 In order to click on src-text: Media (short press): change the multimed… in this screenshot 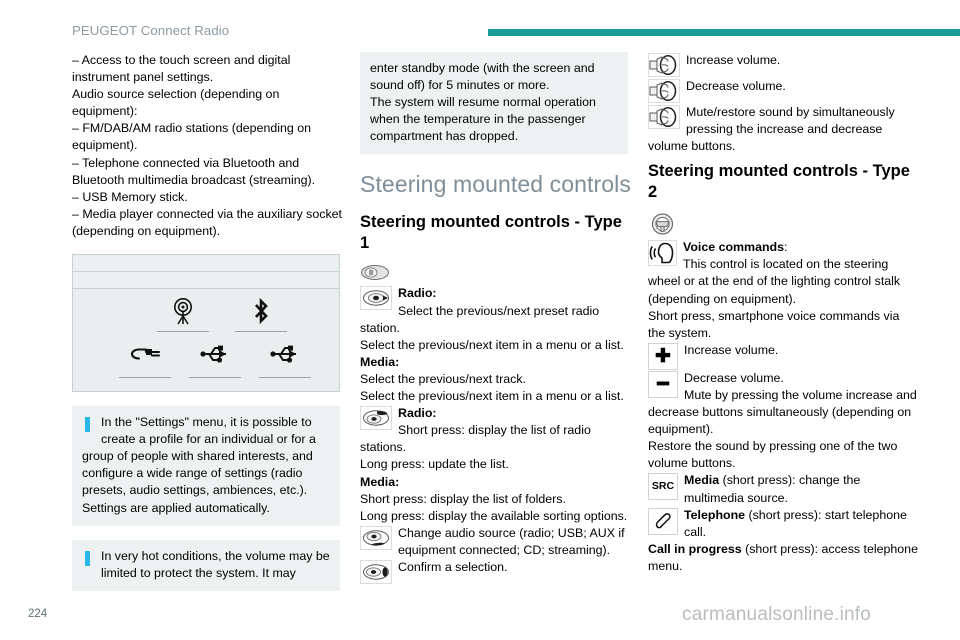, I will do `click(784, 489)`.